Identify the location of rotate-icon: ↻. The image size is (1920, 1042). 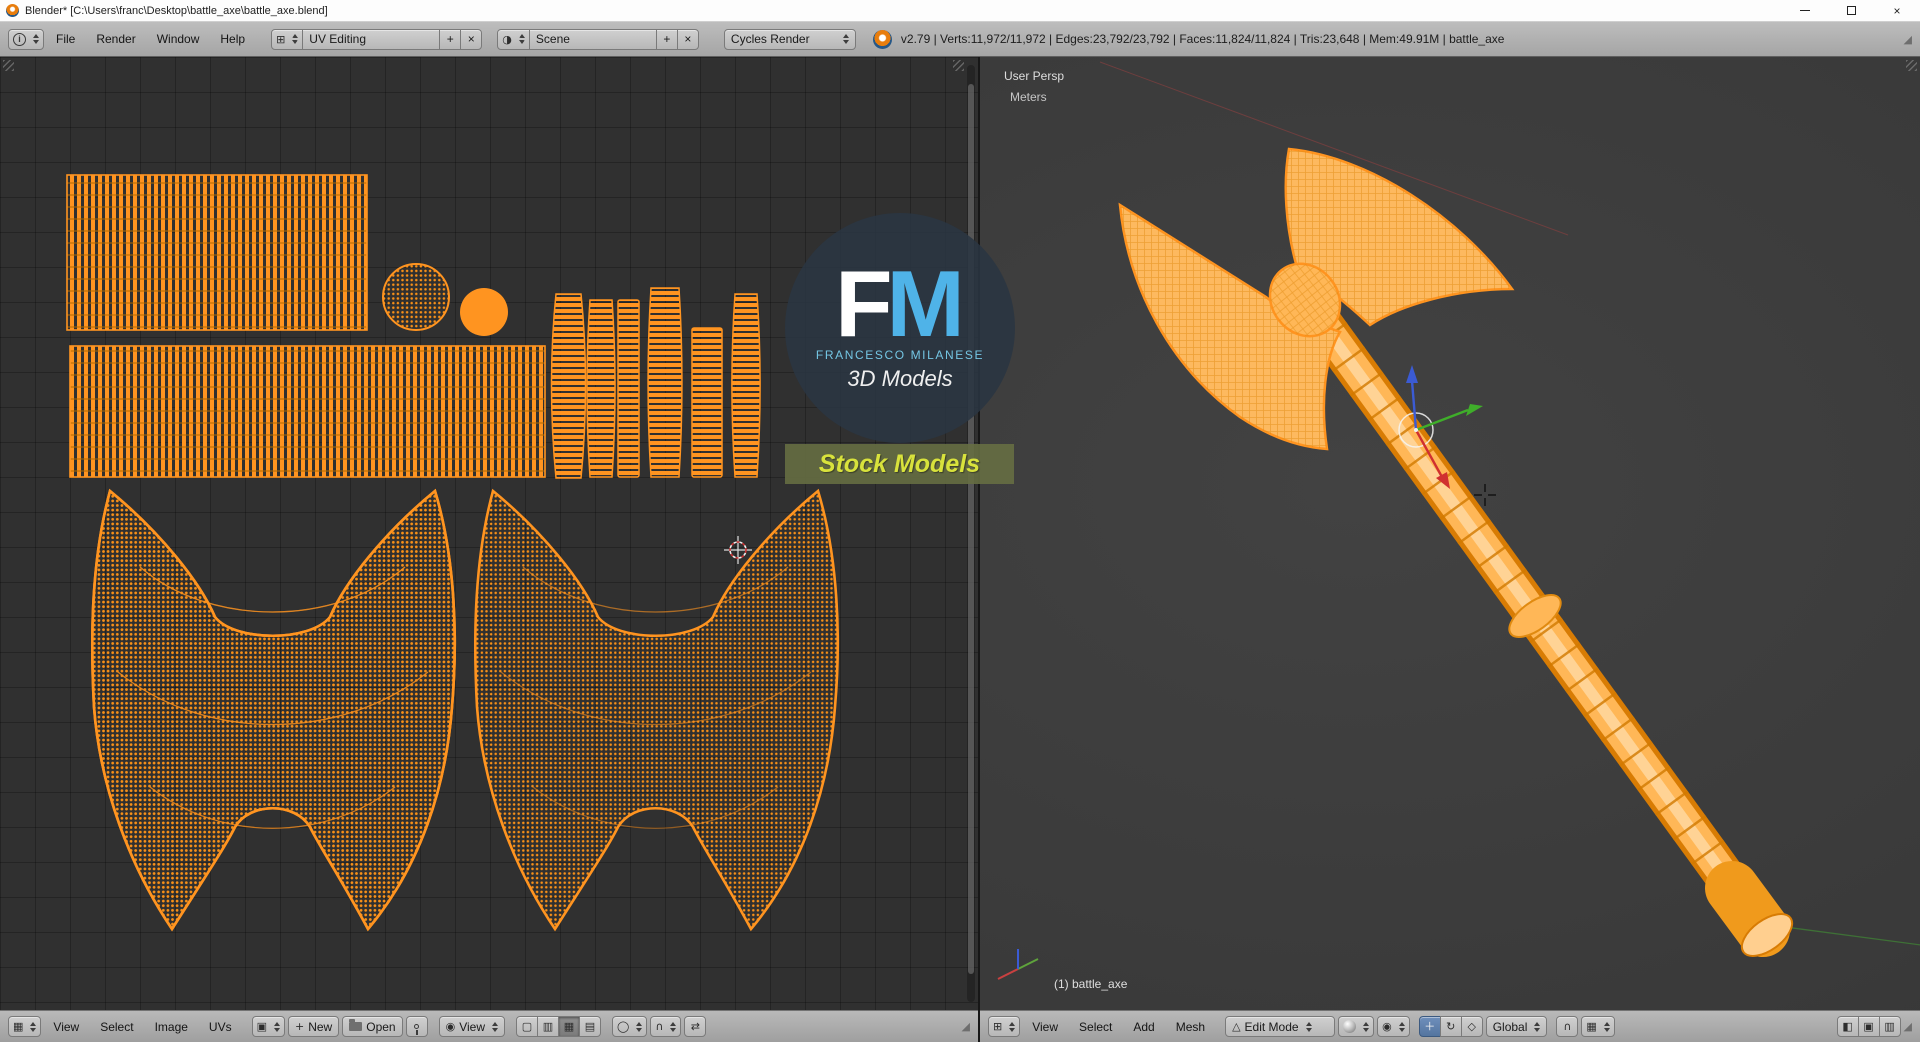
(1451, 1026).